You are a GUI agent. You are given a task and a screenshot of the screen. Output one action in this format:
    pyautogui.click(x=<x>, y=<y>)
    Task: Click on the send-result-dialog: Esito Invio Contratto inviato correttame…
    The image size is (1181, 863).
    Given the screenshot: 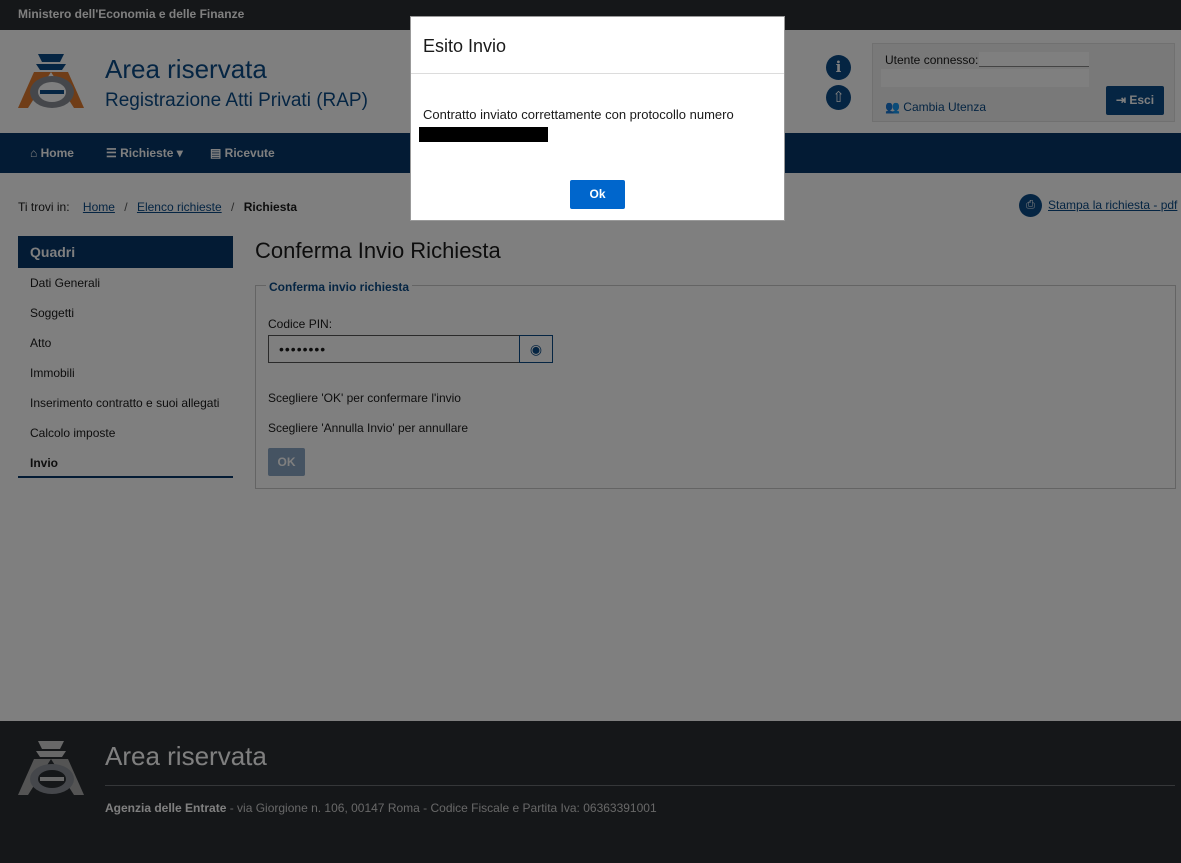 What is the action you would take?
    pyautogui.click(x=597, y=118)
    